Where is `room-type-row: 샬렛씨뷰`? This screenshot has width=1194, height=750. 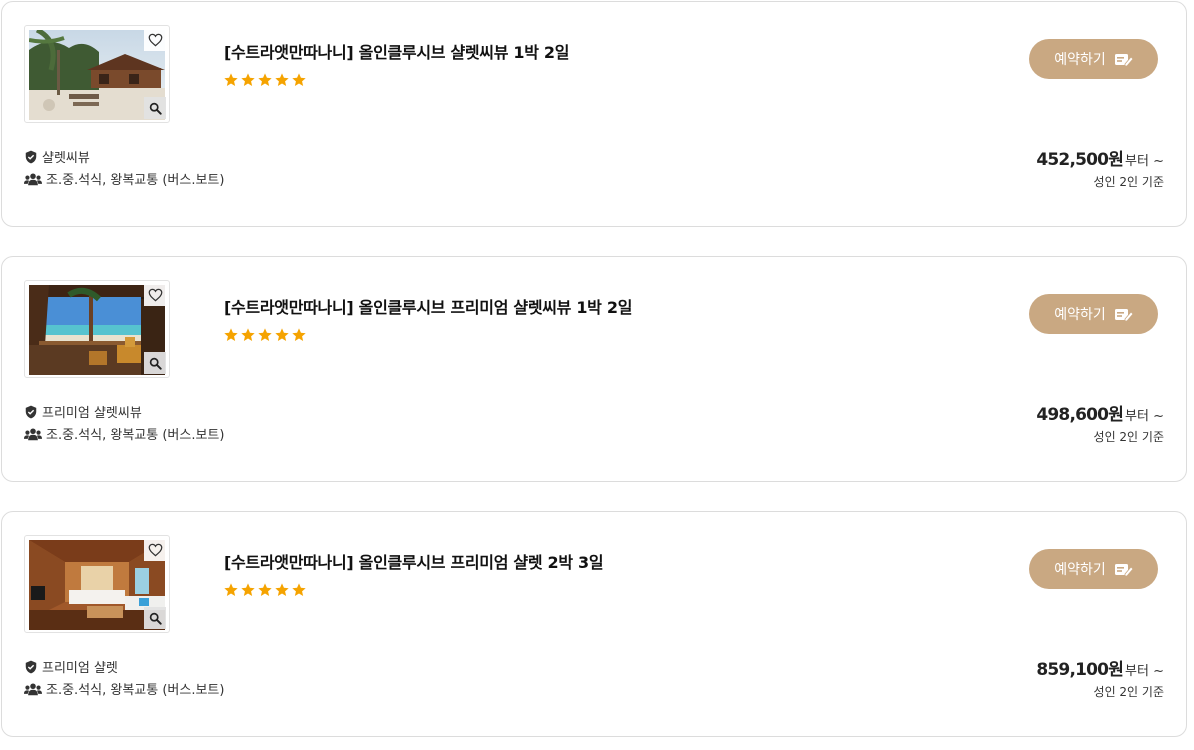
room-type-row: 샬렛씨뷰 is located at coordinates (57, 156).